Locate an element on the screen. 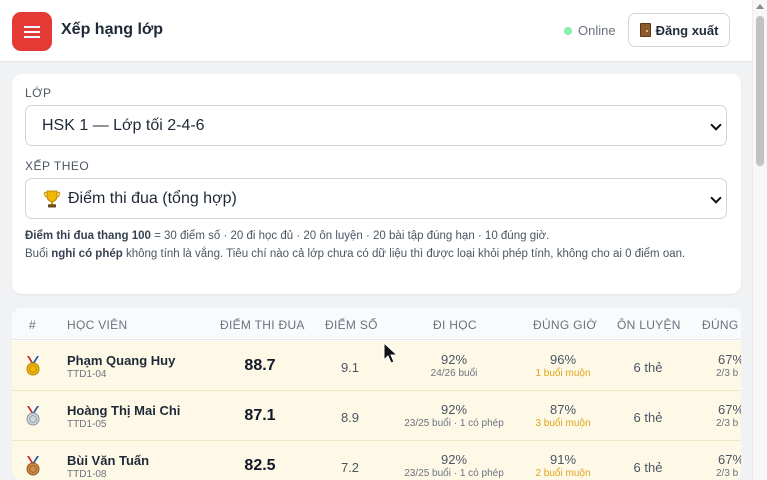  grade-value: 8.9 is located at coordinates (350, 417).